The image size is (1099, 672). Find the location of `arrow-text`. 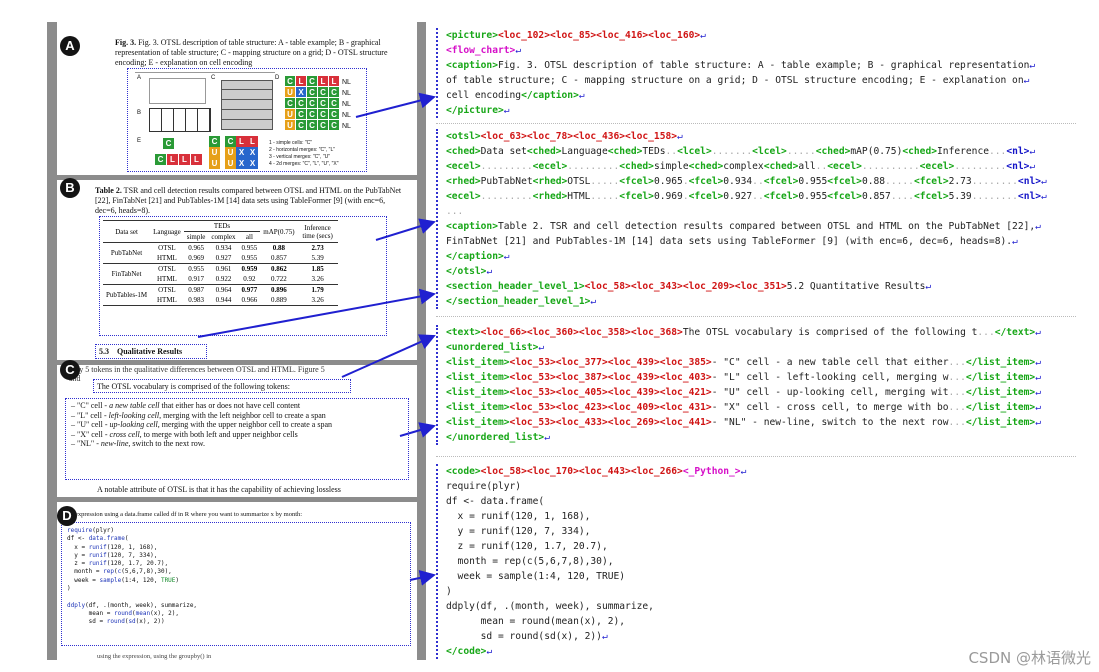

arrow-text is located at coordinates (388, 356).